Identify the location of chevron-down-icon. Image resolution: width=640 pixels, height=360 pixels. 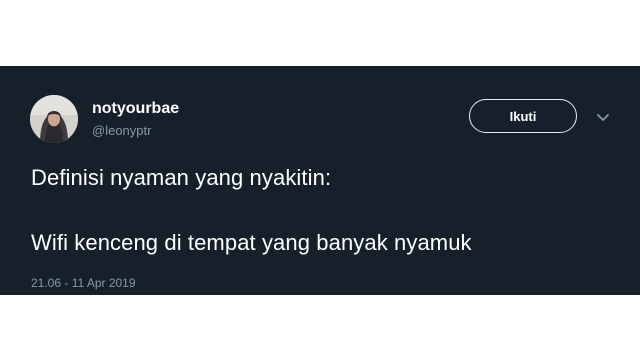
(603, 115).